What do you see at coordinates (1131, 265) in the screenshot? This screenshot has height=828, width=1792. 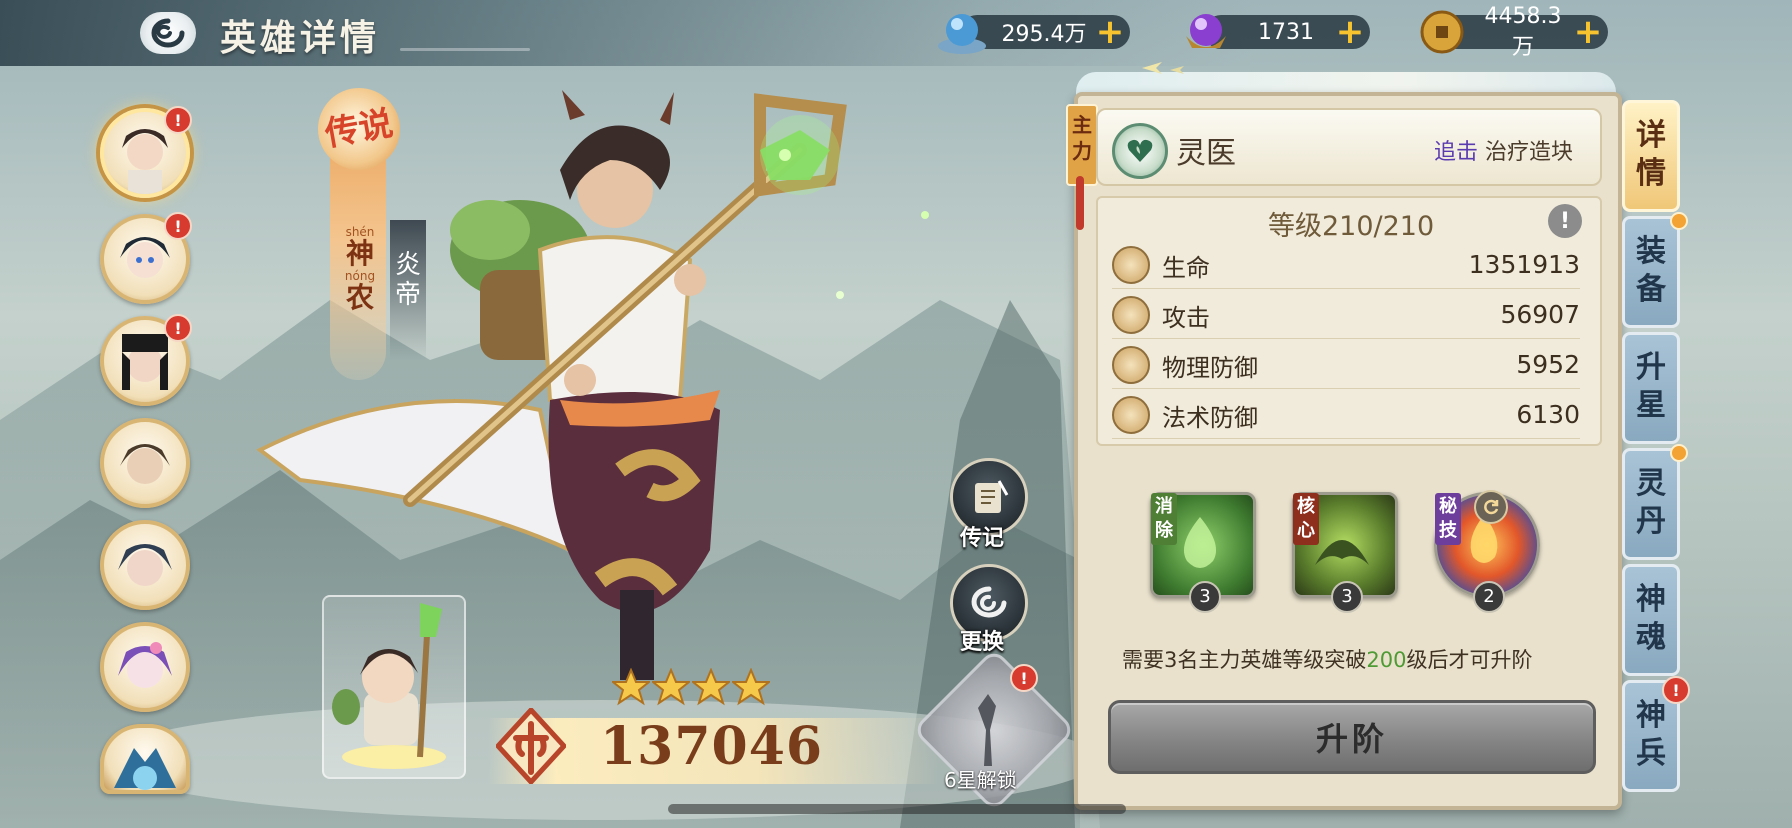 I see `heart-icon` at bounding box center [1131, 265].